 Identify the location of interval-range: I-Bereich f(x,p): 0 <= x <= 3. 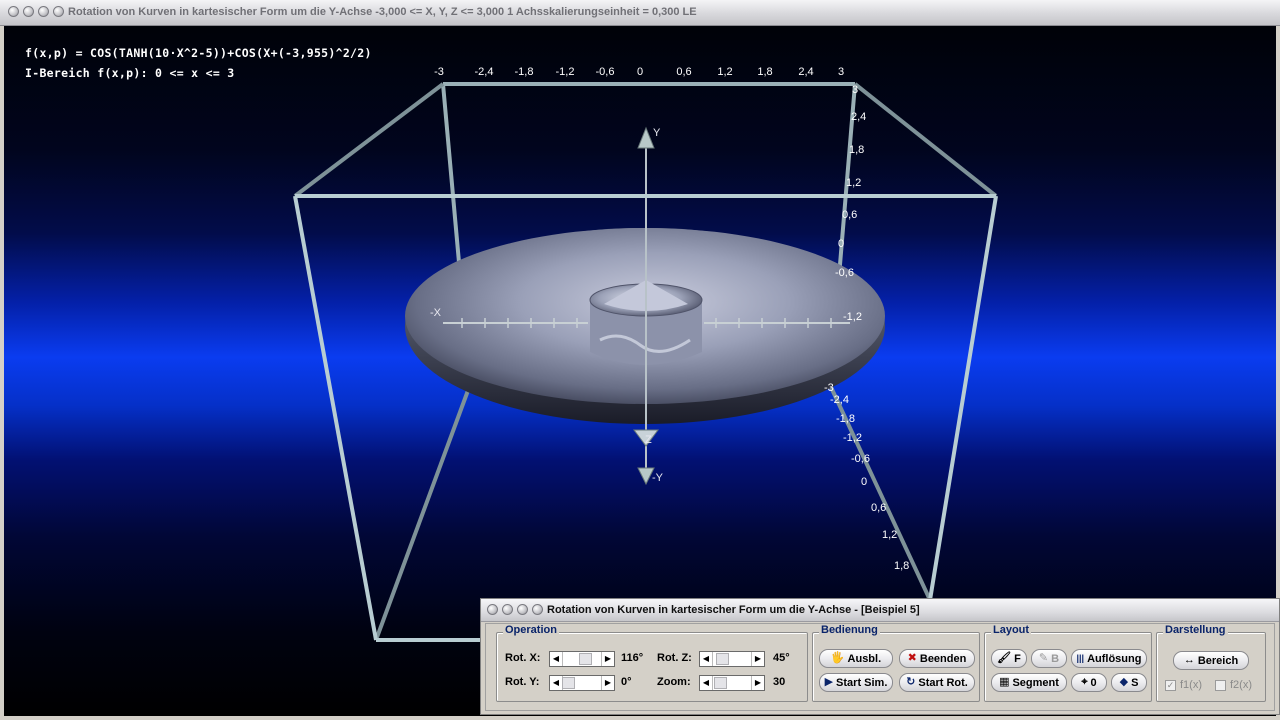
(130, 73).